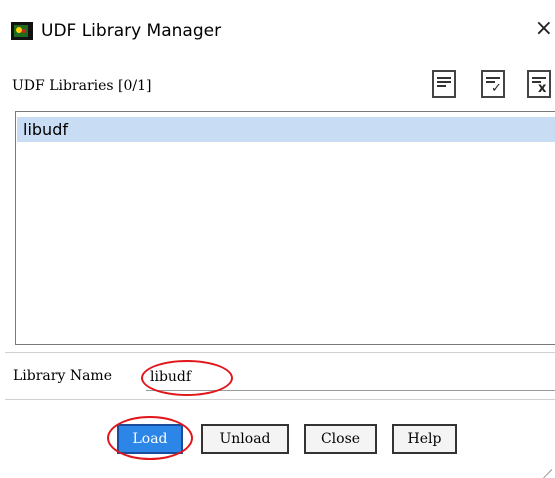 The width and height of the screenshot is (555, 478). I want to click on deselect-button: x, so click(539, 84).